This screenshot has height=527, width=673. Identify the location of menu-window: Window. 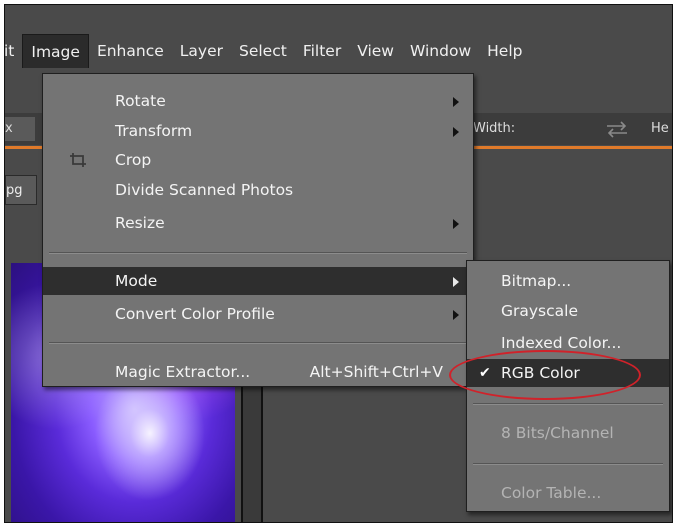
(440, 51).